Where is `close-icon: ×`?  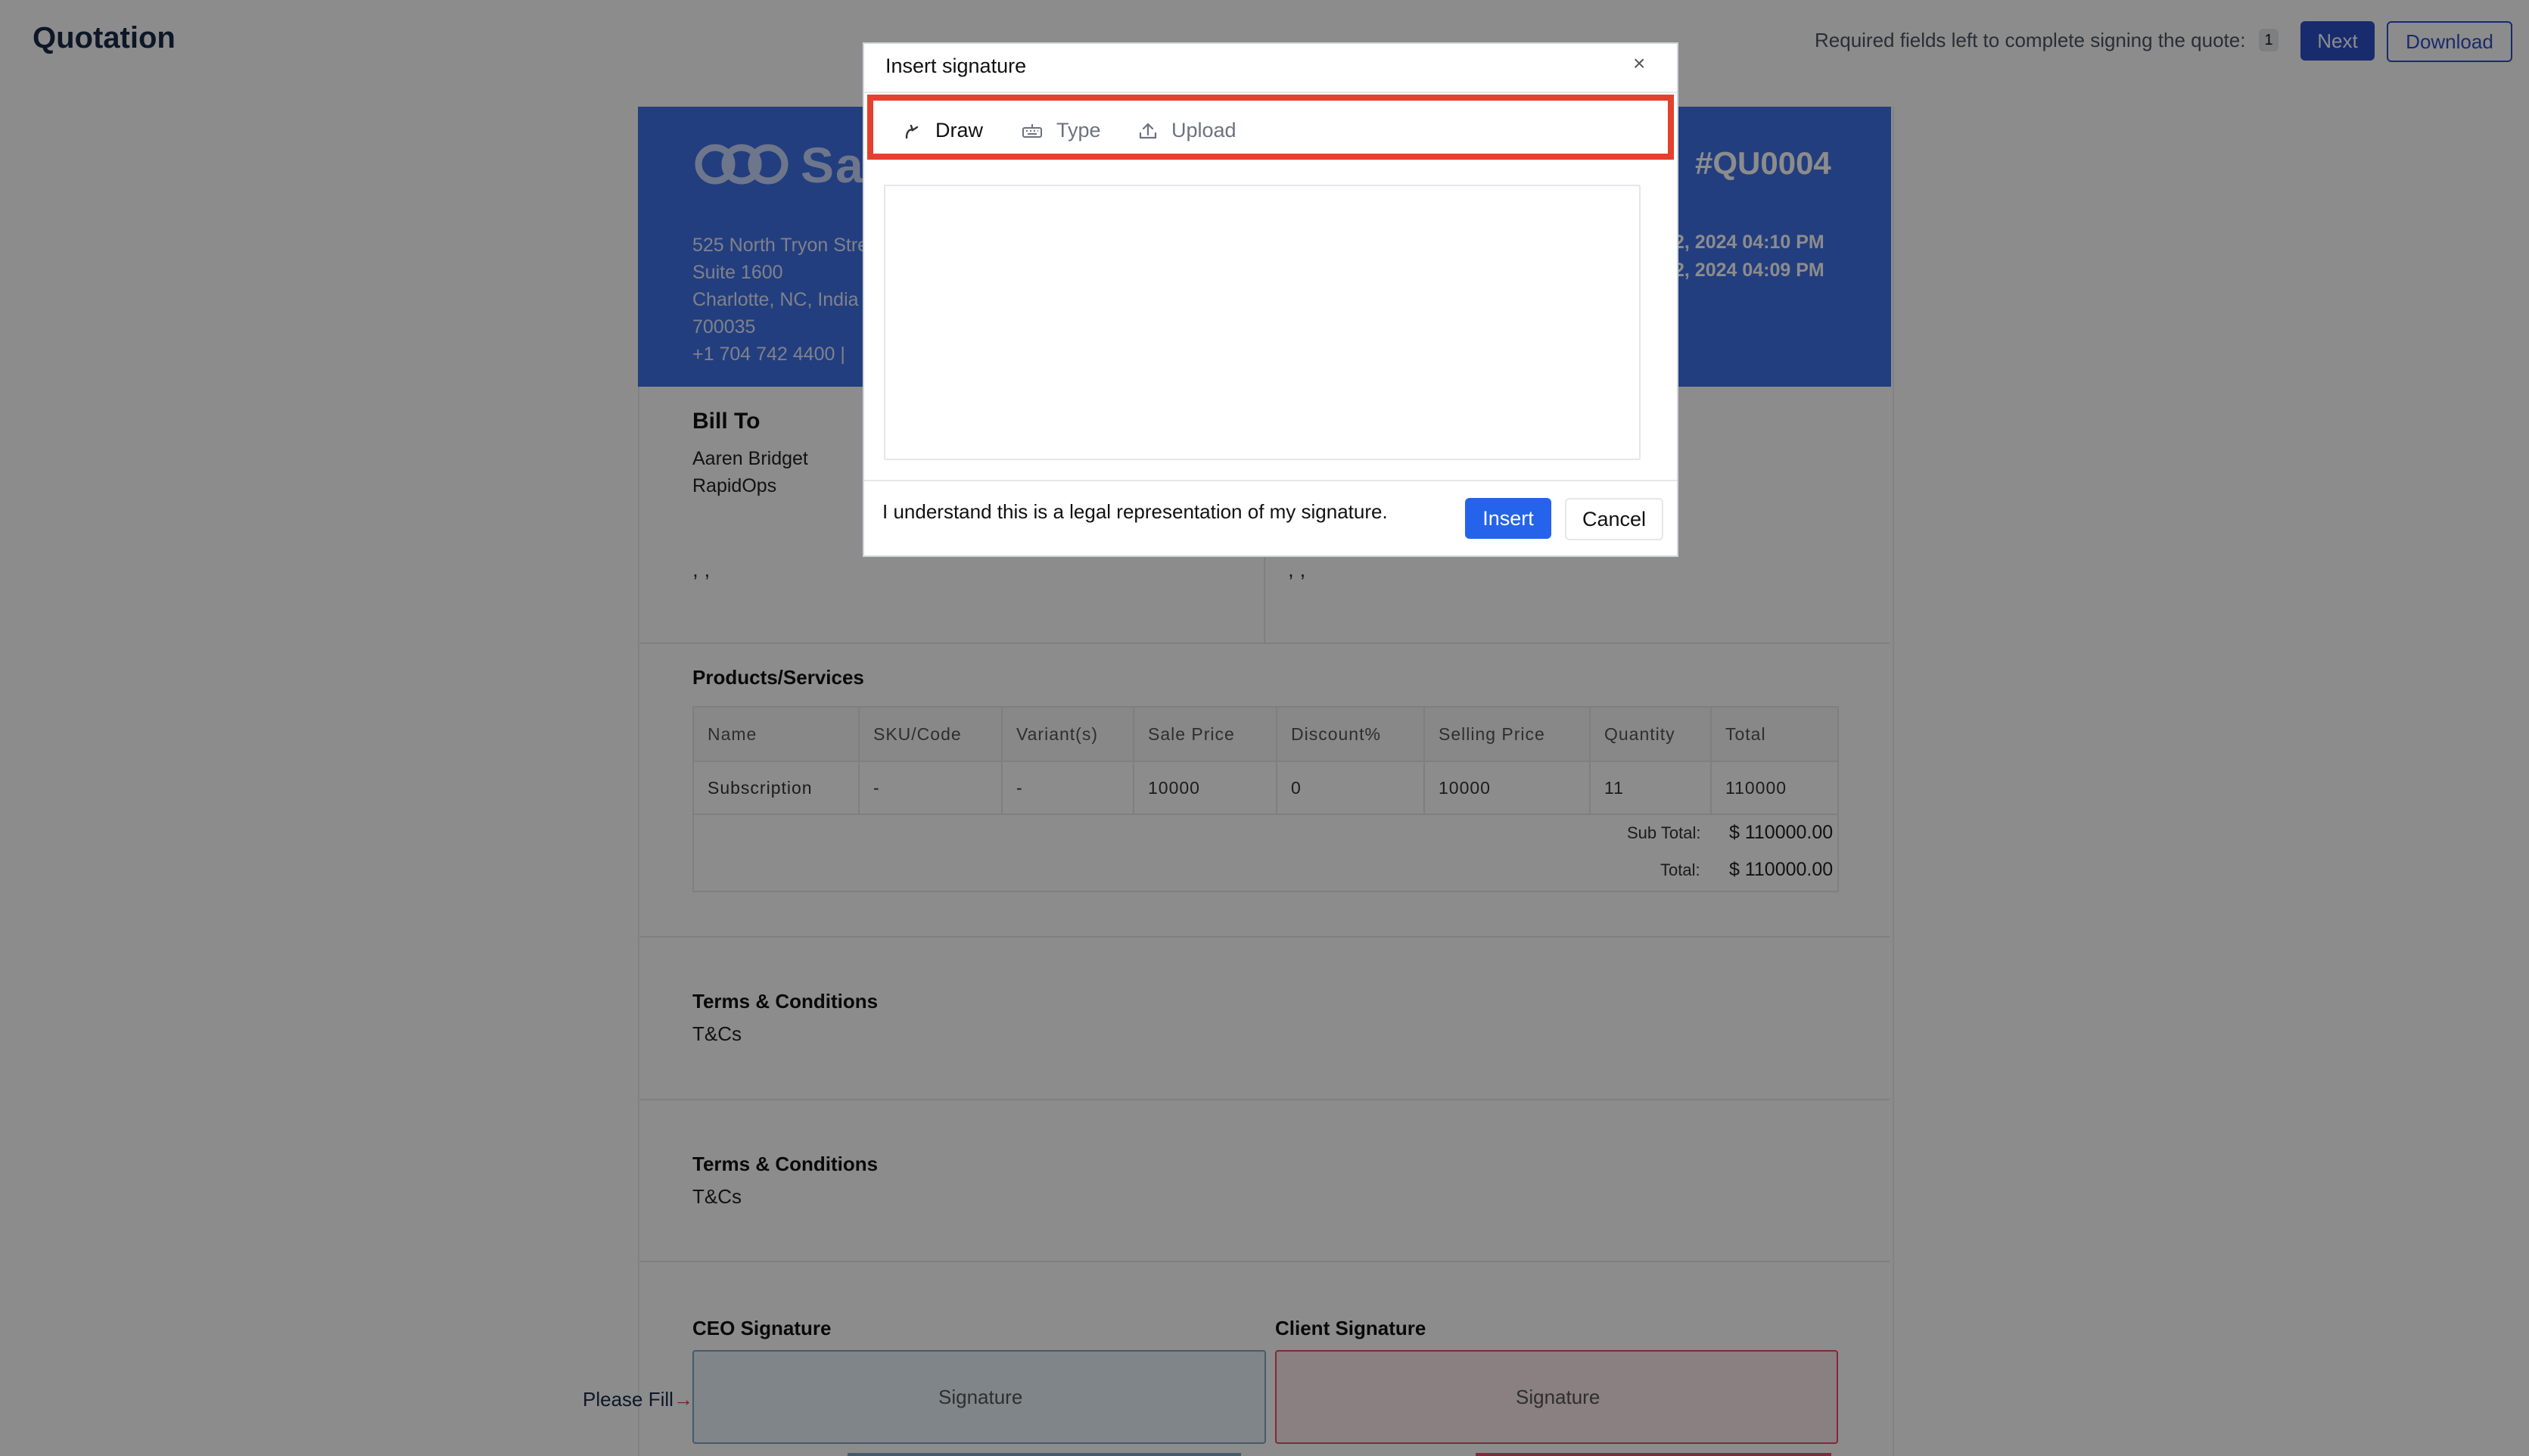 close-icon: × is located at coordinates (1639, 63).